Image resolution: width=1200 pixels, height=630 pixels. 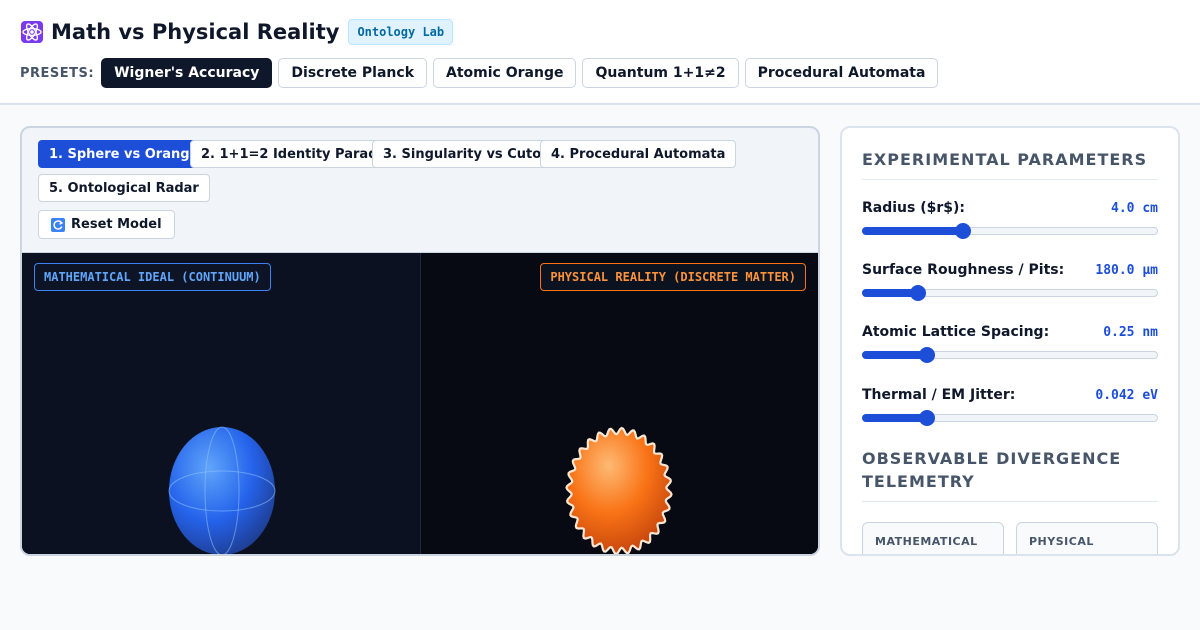 What do you see at coordinates (660, 73) in the screenshot?
I see `preset-quantum-button: Quantum 1+1≠2` at bounding box center [660, 73].